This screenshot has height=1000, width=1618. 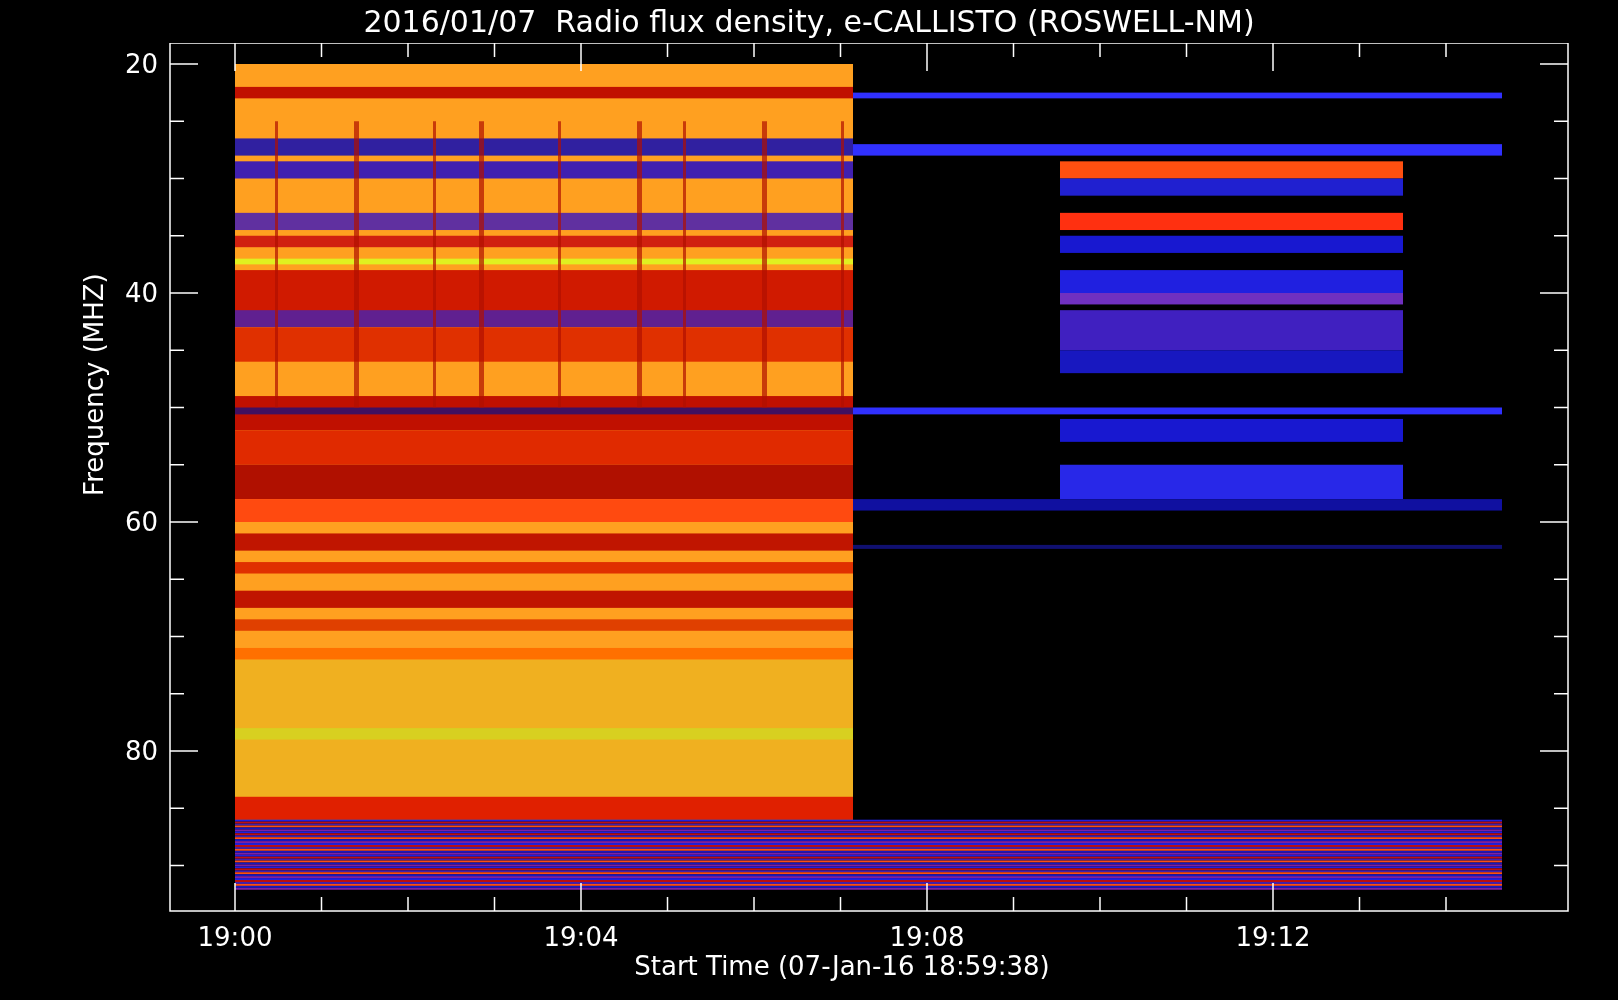 I want to click on y-tick-label: 60, so click(x=141, y=522).